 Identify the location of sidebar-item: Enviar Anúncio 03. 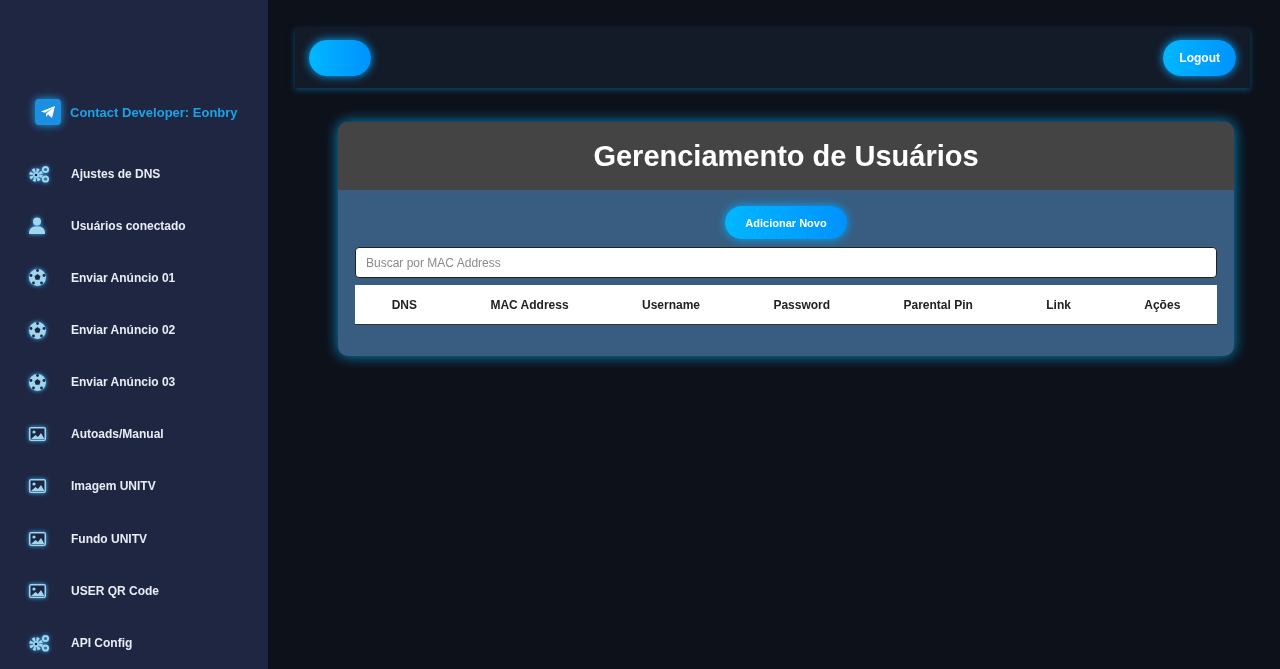
(134, 382).